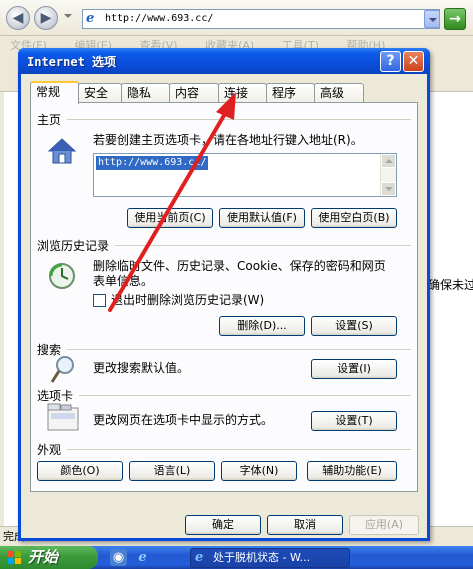 The width and height of the screenshot is (473, 569). Describe the element at coordinates (239, 449) in the screenshot. I see `appearance-divider` at that location.